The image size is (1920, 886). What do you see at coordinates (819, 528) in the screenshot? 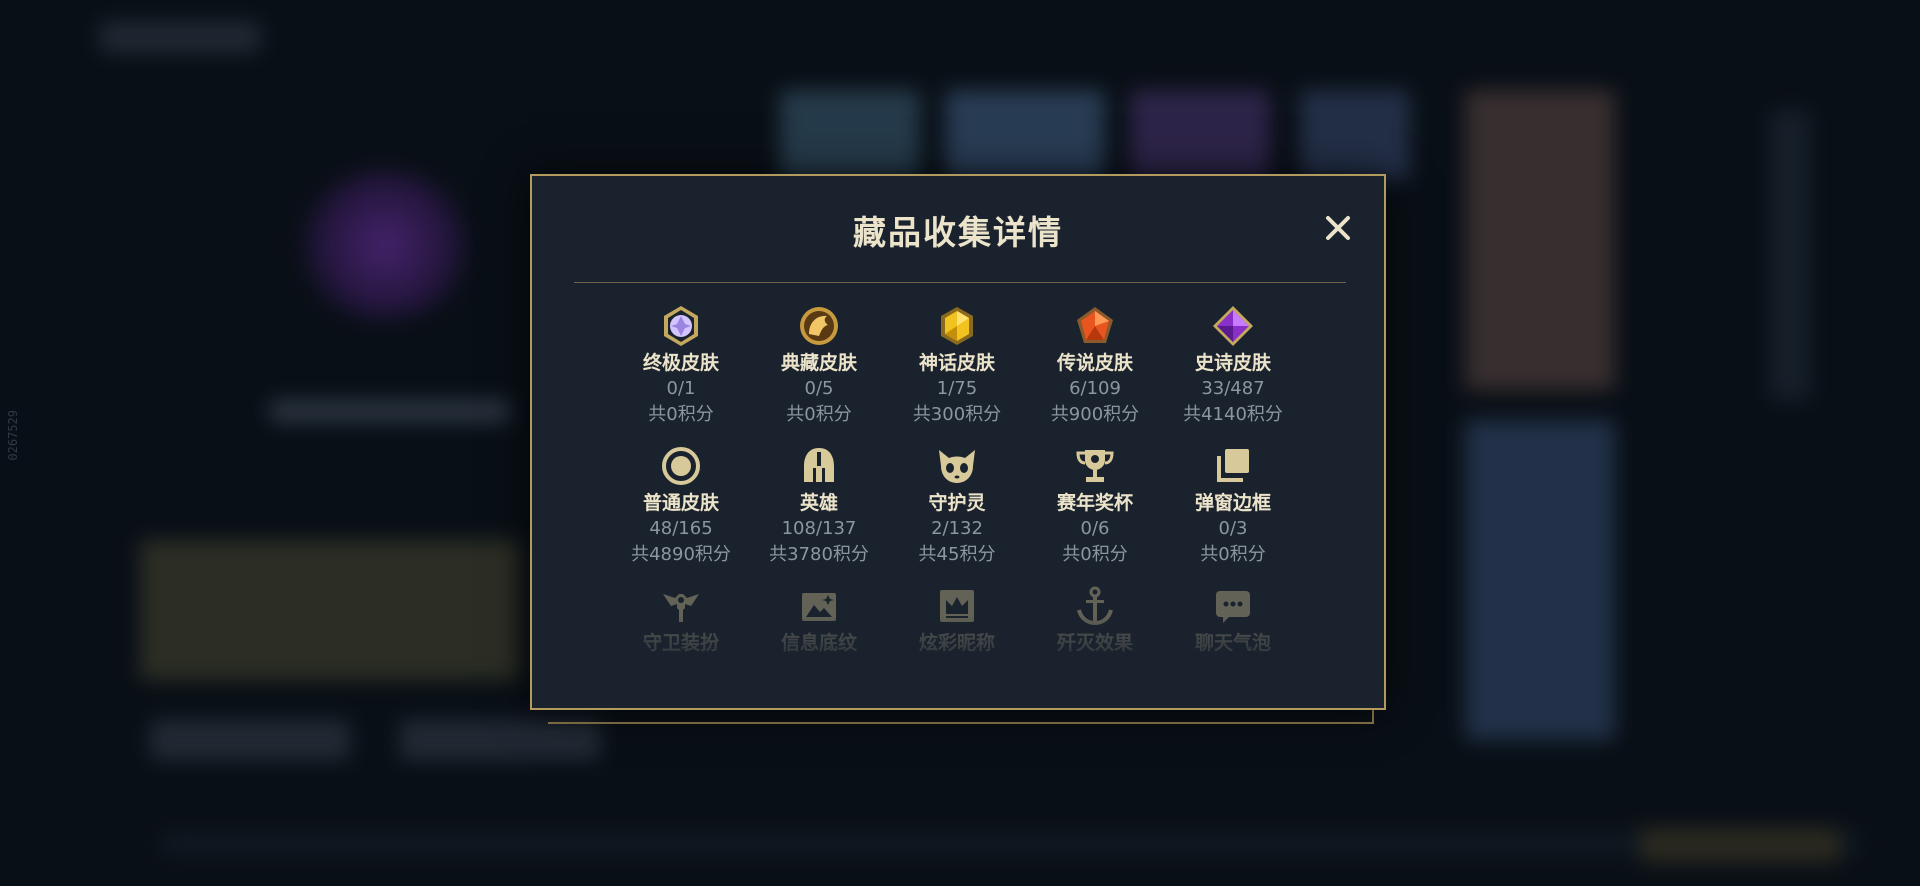
I see `item-count: 108/137` at bounding box center [819, 528].